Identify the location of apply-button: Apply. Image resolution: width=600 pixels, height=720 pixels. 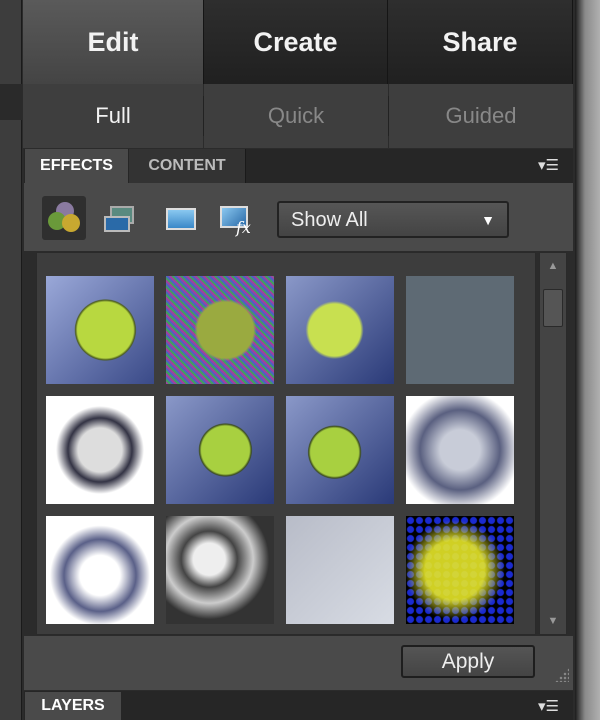
(468, 661).